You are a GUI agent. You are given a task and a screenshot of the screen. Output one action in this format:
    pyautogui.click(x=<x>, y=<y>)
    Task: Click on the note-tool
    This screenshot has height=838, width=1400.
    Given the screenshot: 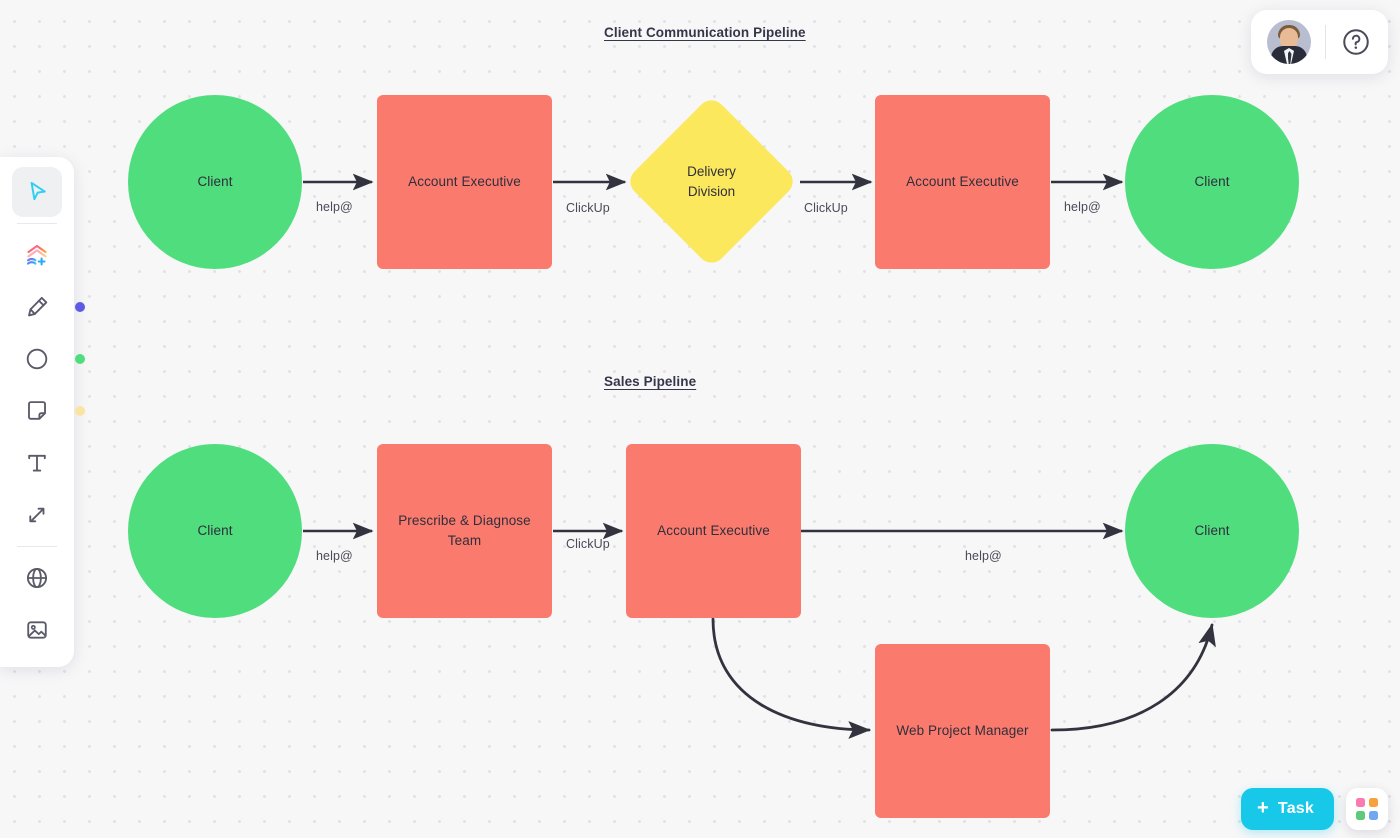 What is the action you would take?
    pyautogui.click(x=48, y=411)
    